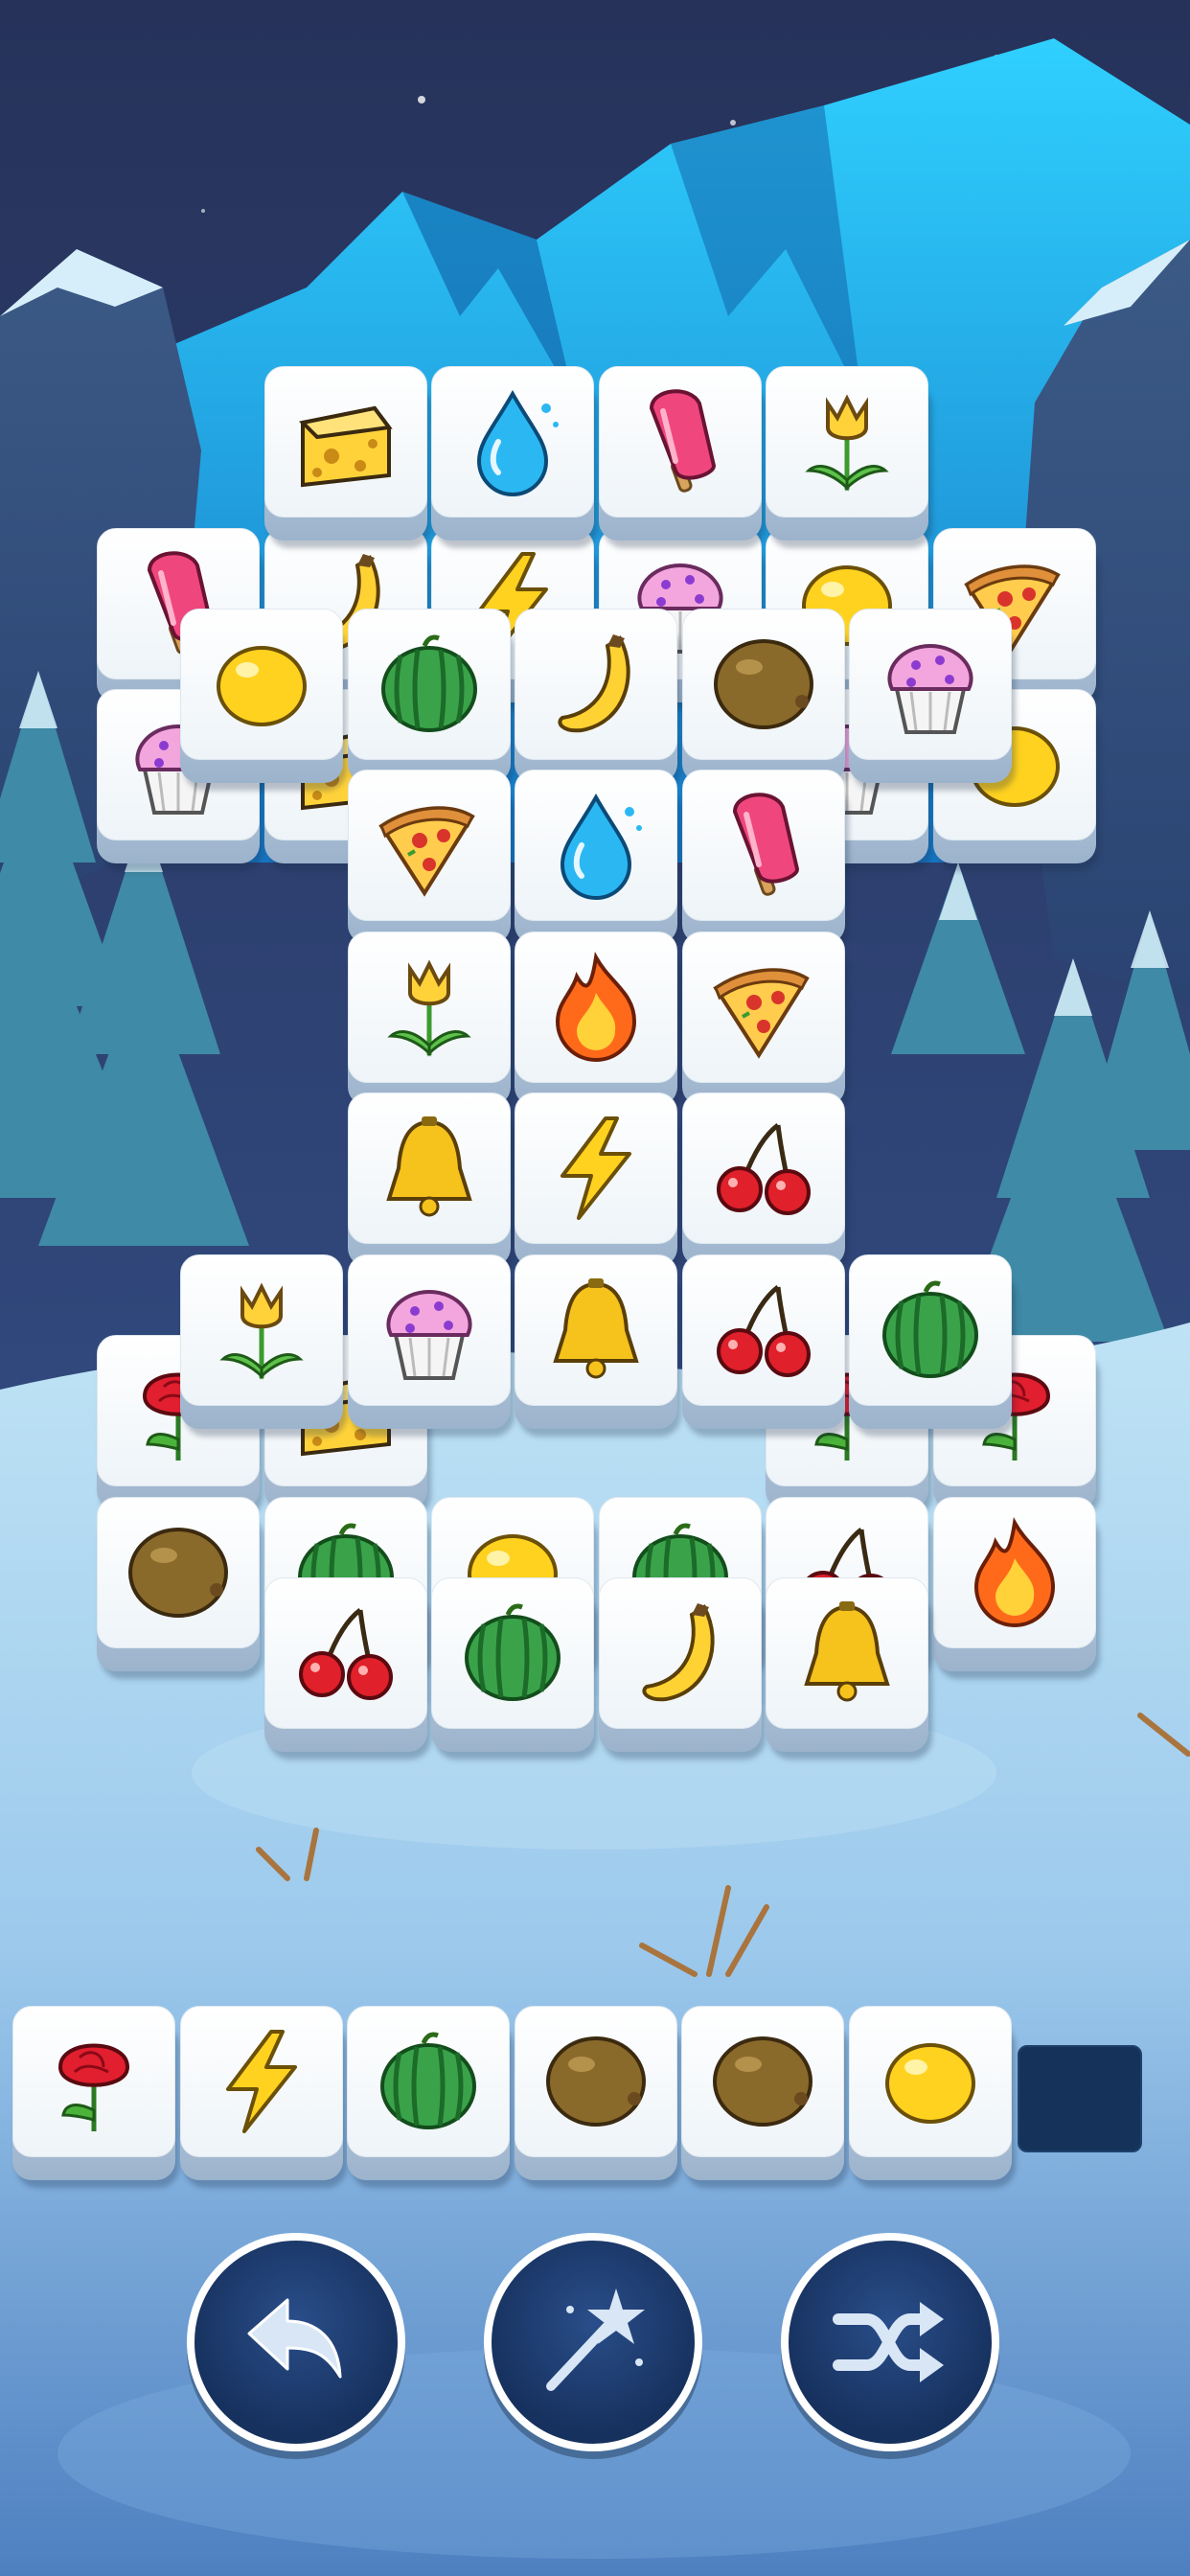 The height and width of the screenshot is (2576, 1190). Describe the element at coordinates (93, 2087) in the screenshot. I see `rose-icon` at that location.